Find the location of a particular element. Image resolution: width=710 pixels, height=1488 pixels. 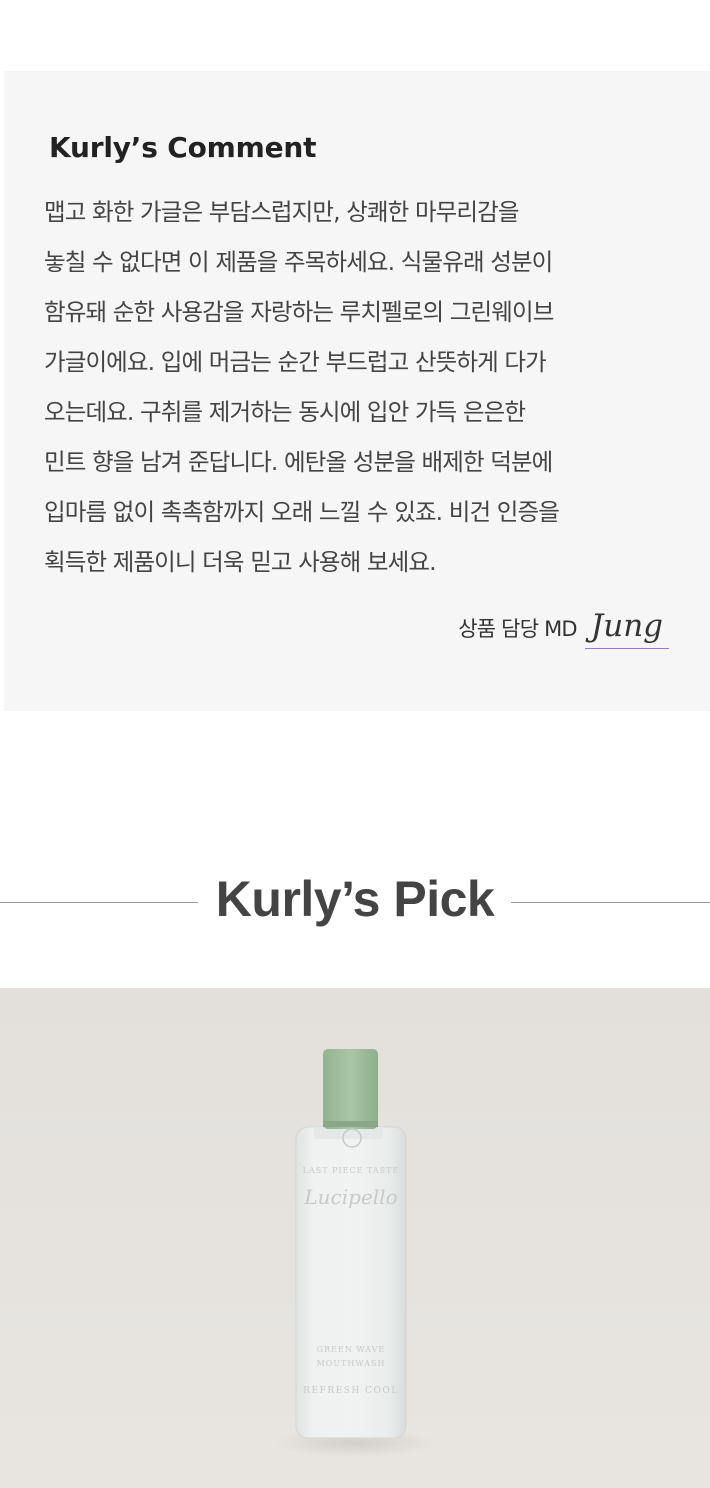

signature-label: 상품 담당 MD is located at coordinates (517, 629).